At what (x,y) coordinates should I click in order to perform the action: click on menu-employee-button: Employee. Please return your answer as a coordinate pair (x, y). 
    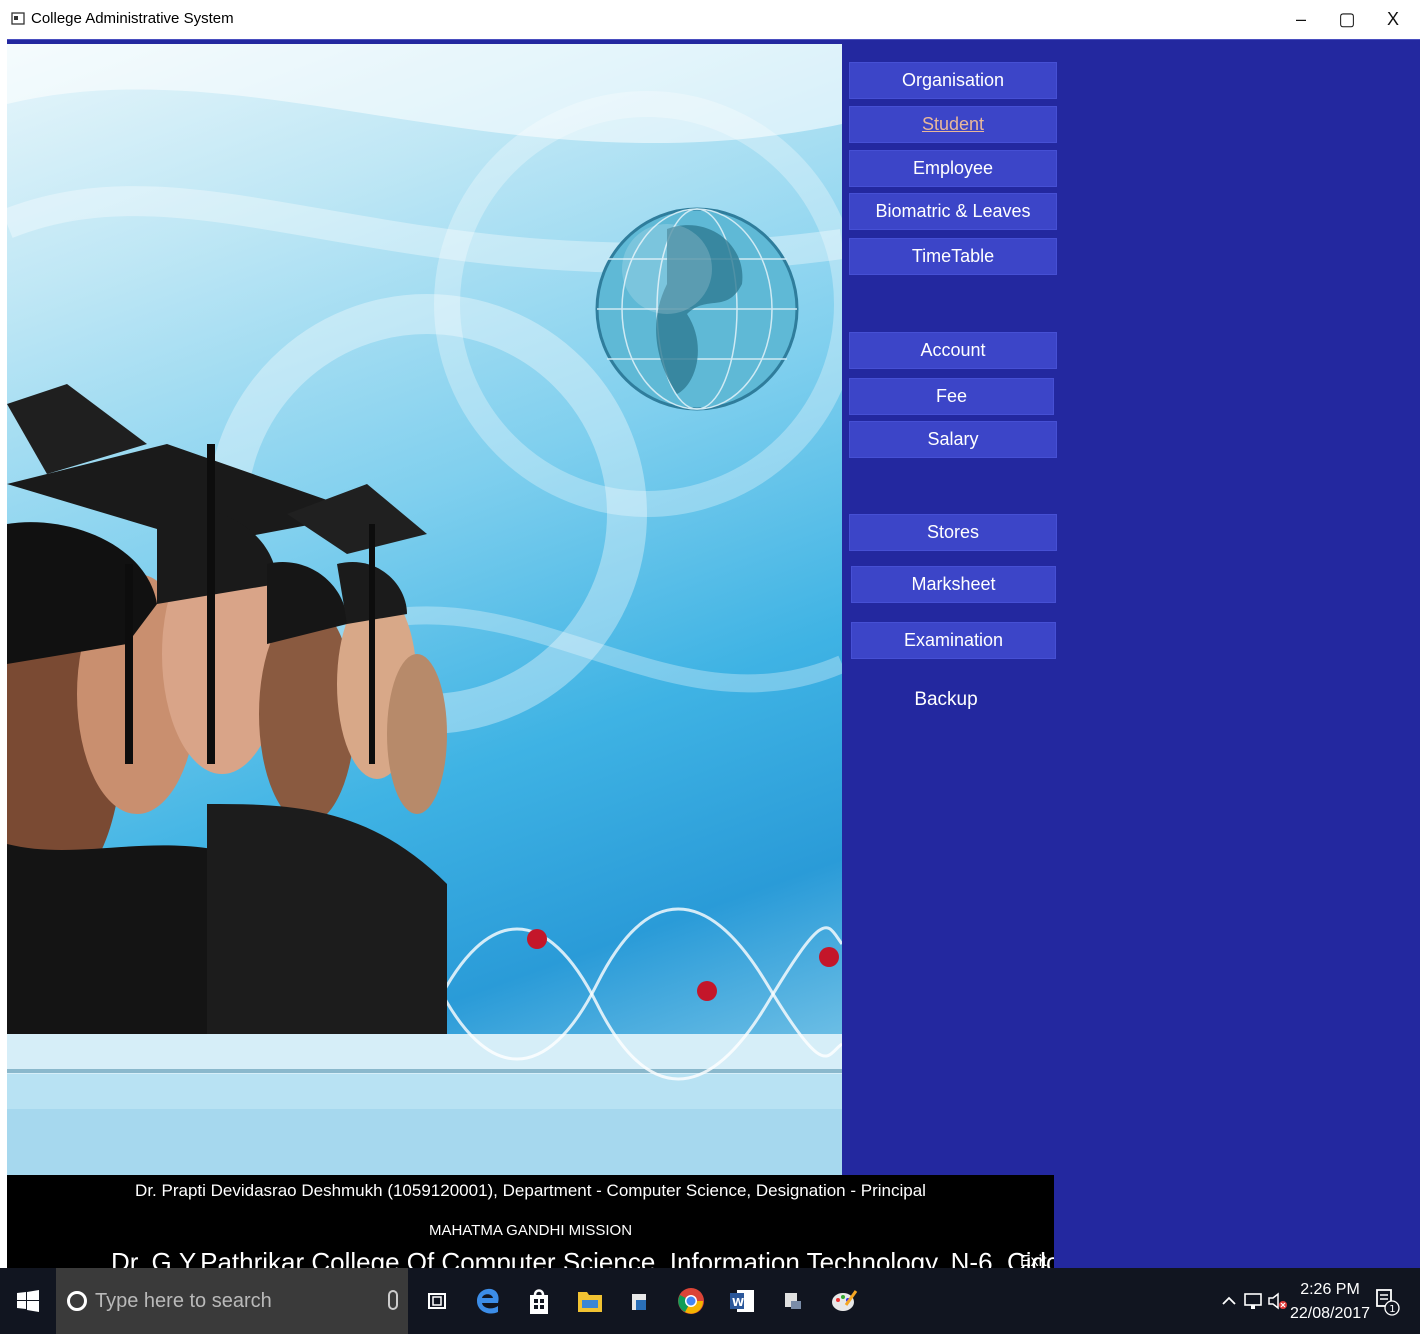
    Looking at the image, I should click on (953, 168).